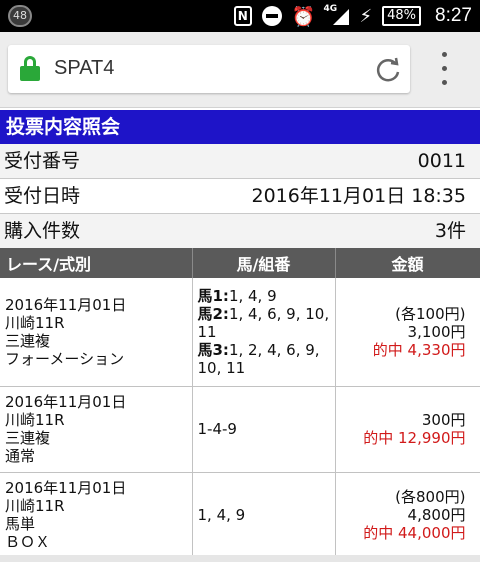 This screenshot has width=480, height=562. Describe the element at coordinates (28, 542) in the screenshot. I see `bet-method: ＢＯＸ` at that location.